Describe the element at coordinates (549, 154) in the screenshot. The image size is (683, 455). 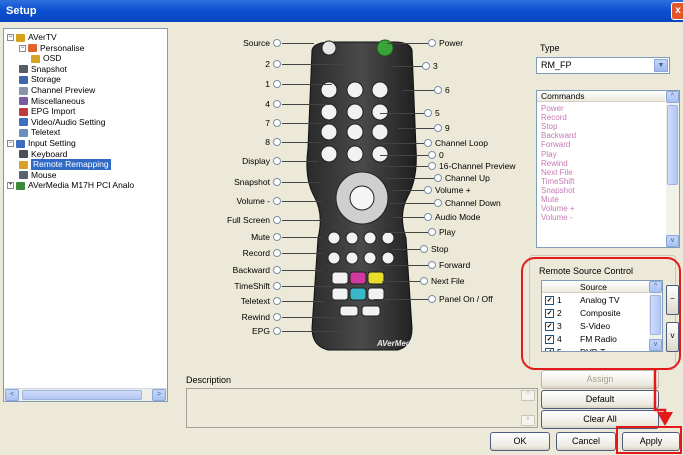
I see `command-item: Play` at that location.